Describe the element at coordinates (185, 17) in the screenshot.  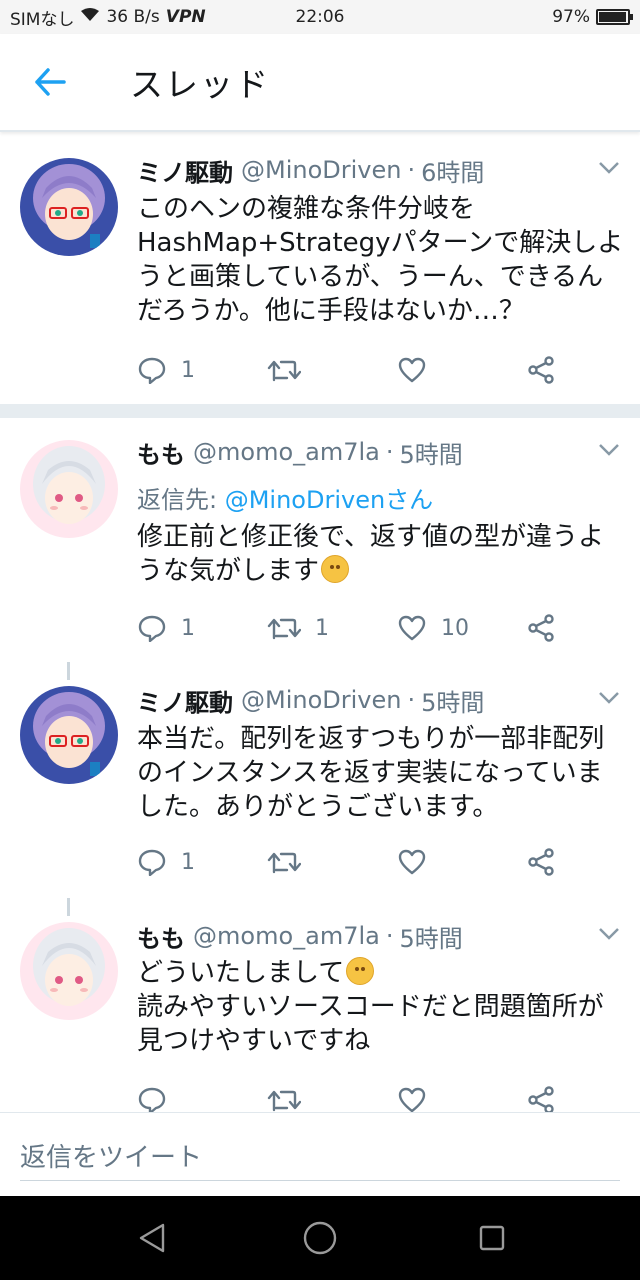
I see `vpn-label: VPN` at that location.